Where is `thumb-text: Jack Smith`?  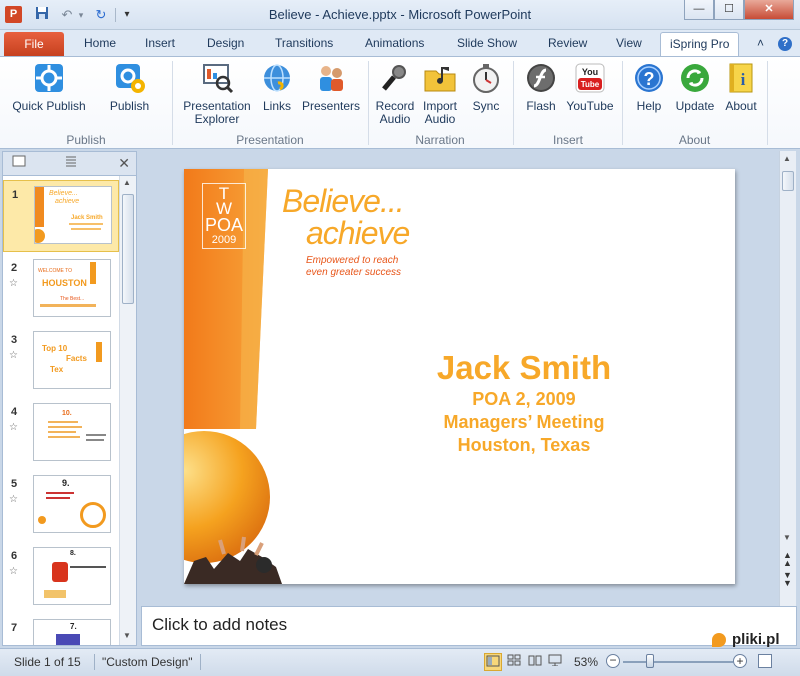
thumb-text: Jack Smith is located at coordinates (87, 218).